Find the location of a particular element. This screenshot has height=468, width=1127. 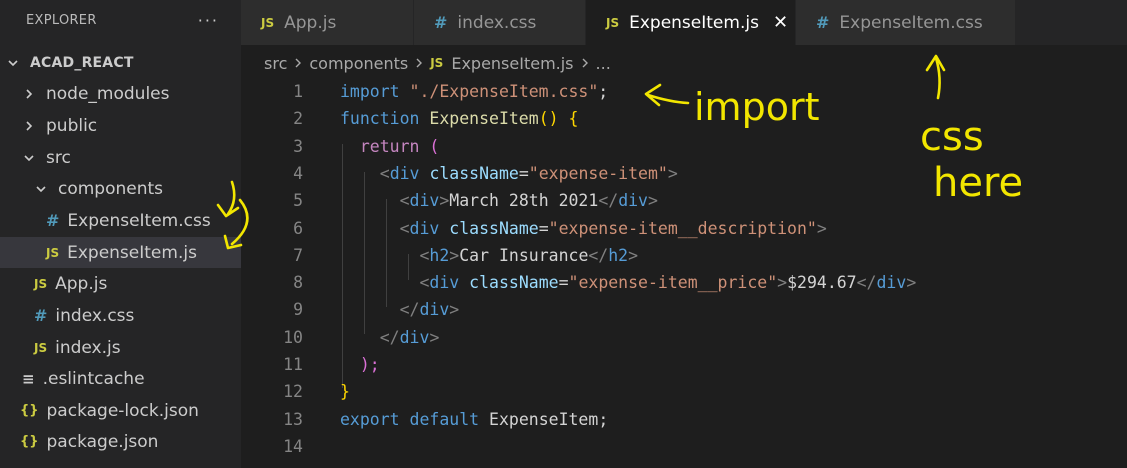

code-token: March 28th 2021 is located at coordinates (524, 201).